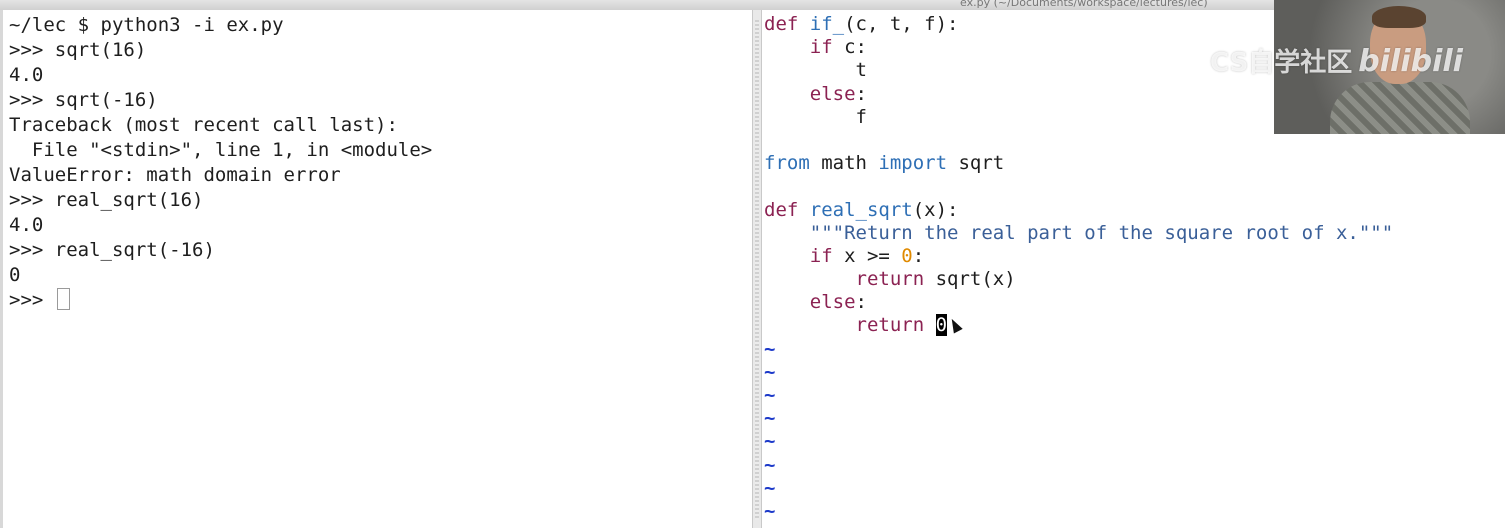 The width and height of the screenshot is (1505, 528). Describe the element at coordinates (861, 209) in the screenshot. I see `code-function-name: real_sqrt` at that location.